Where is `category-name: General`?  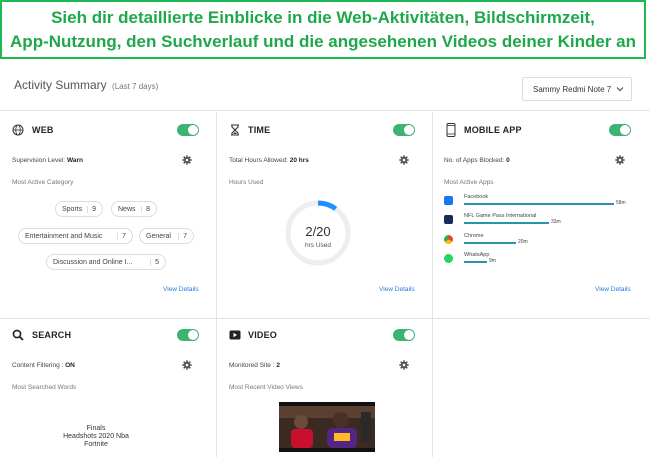 category-name: General is located at coordinates (158, 236).